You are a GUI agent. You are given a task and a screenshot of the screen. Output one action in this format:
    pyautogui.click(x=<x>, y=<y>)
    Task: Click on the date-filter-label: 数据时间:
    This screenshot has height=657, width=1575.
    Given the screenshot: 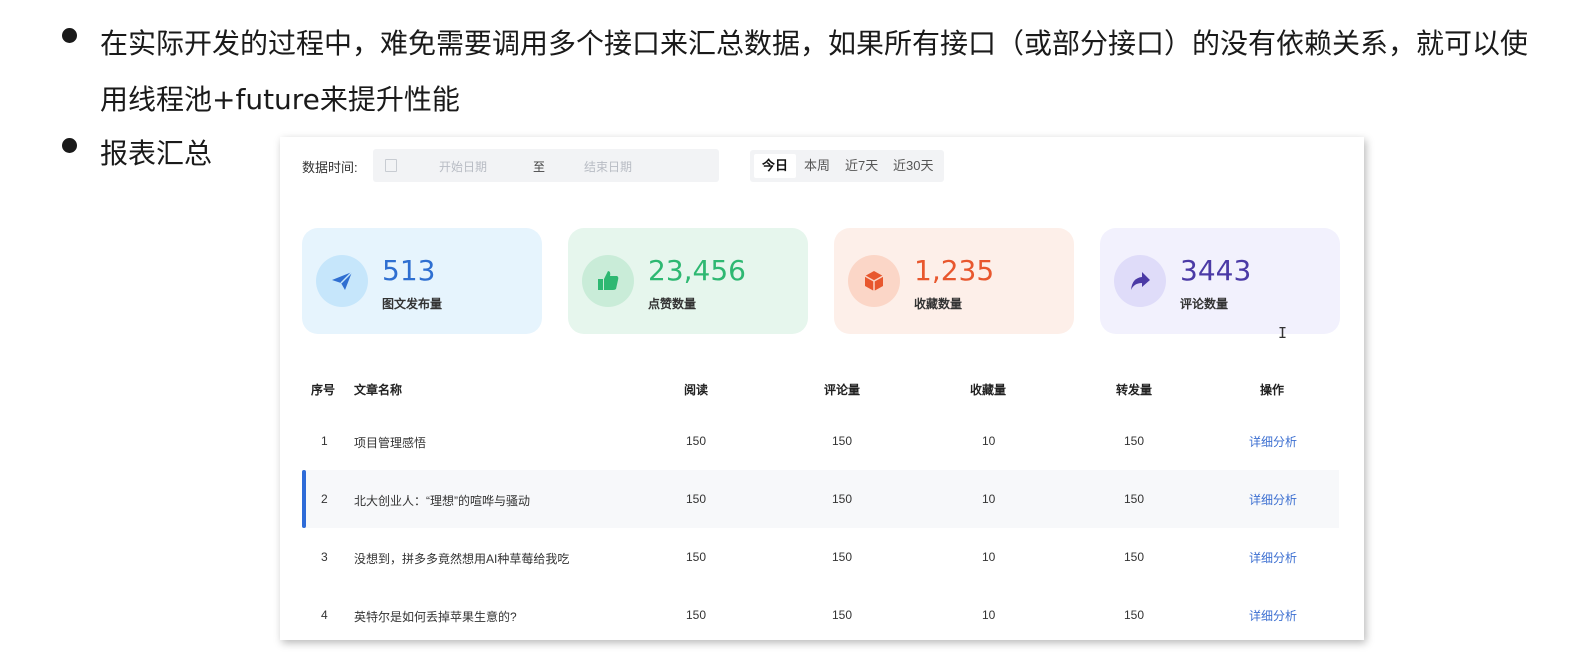 What is the action you would take?
    pyautogui.click(x=330, y=167)
    